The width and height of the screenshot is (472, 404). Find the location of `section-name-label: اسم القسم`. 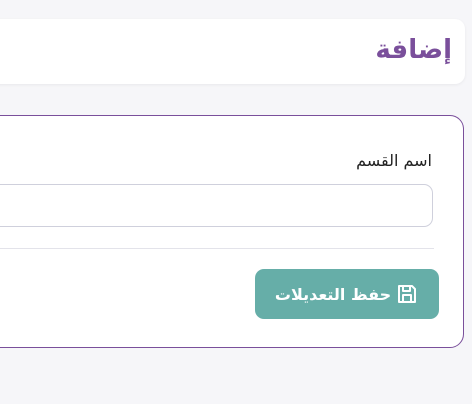

section-name-label: اسم القسم is located at coordinates (394, 160).